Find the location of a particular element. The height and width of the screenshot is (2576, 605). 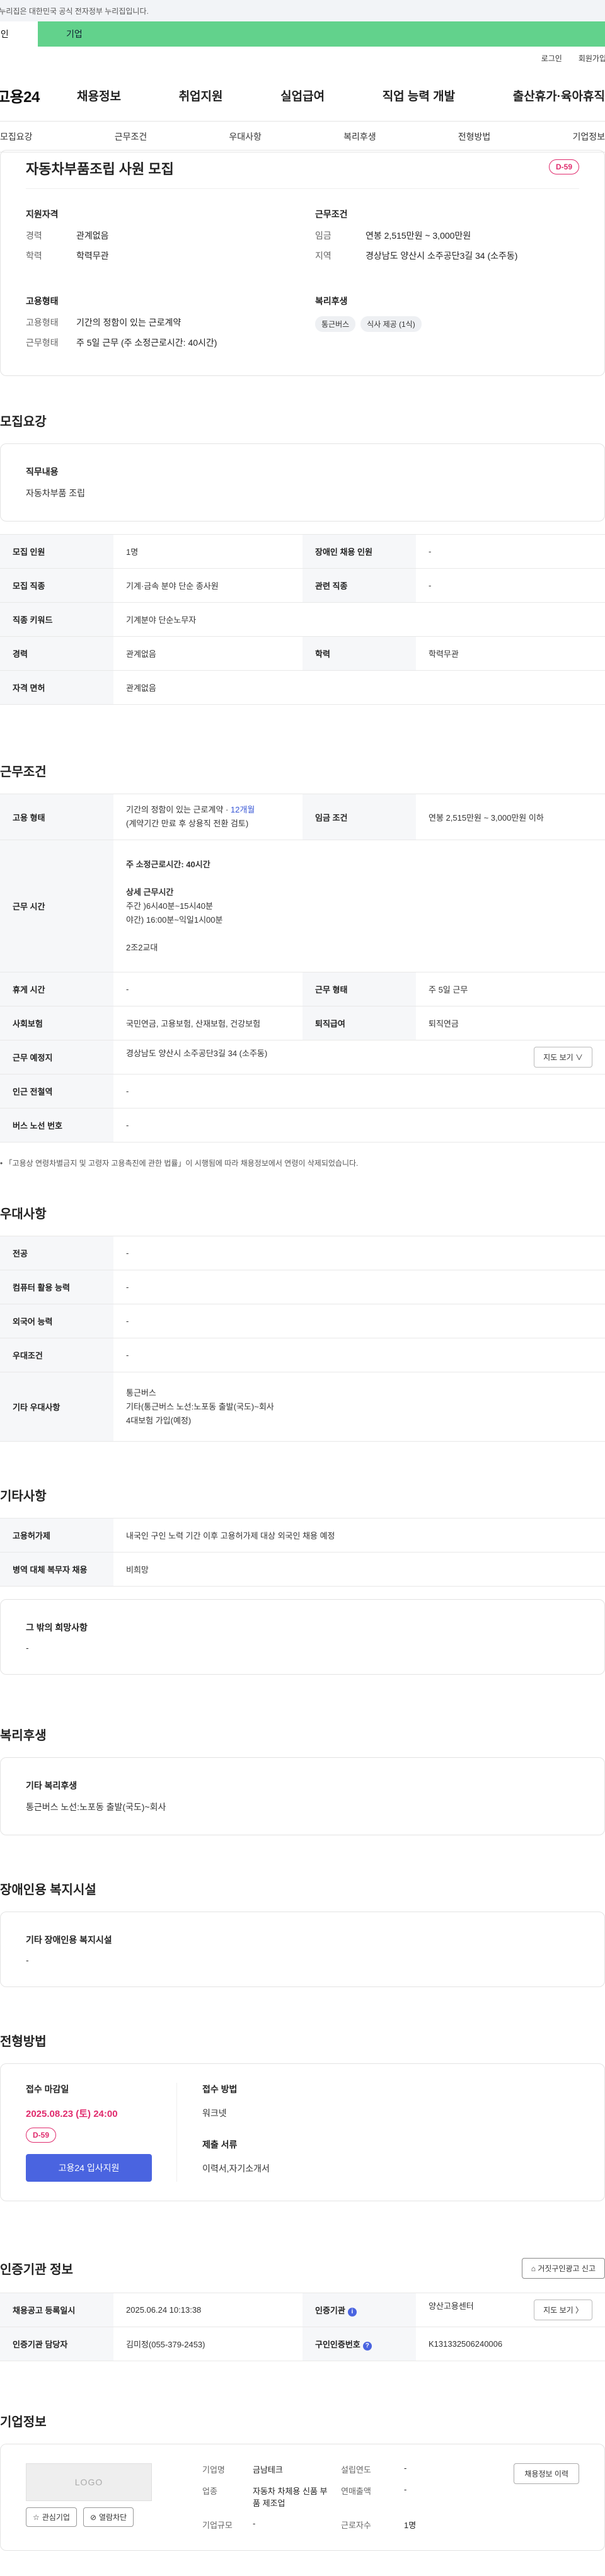

interest-company-button: ☆ 관심기업 is located at coordinates (52, 2517).